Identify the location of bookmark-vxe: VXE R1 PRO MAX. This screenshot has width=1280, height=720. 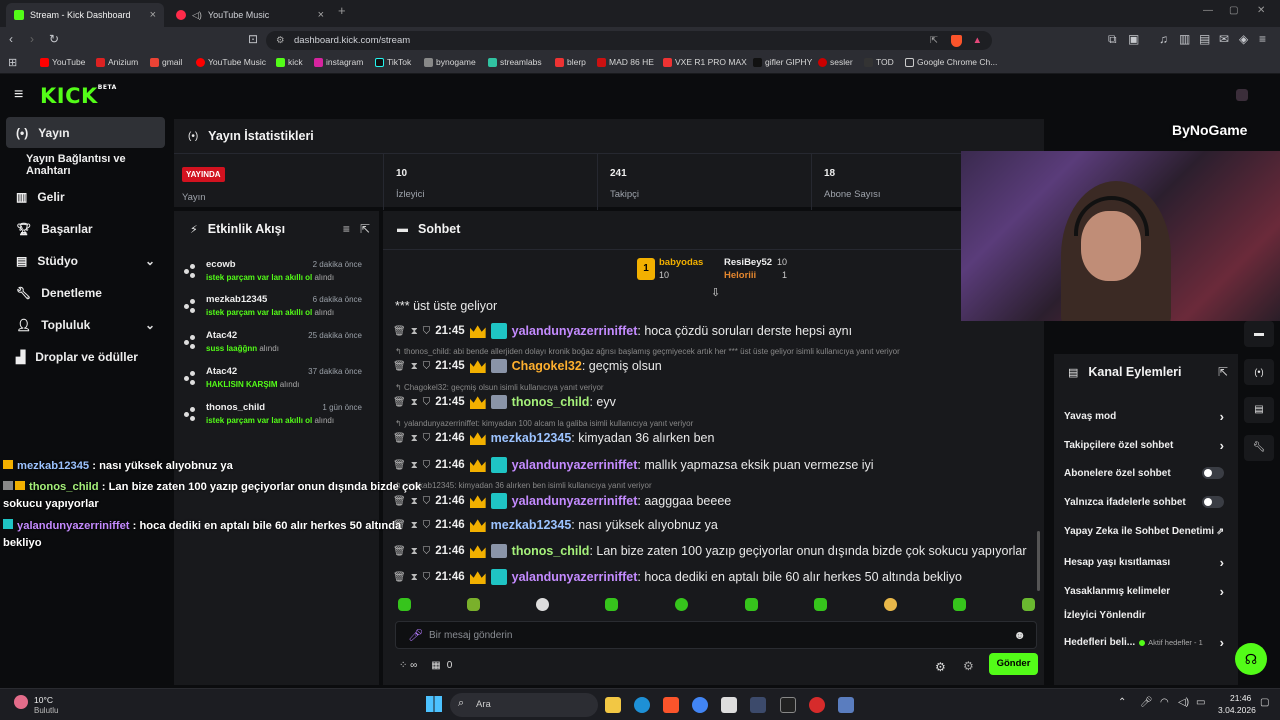
(705, 62).